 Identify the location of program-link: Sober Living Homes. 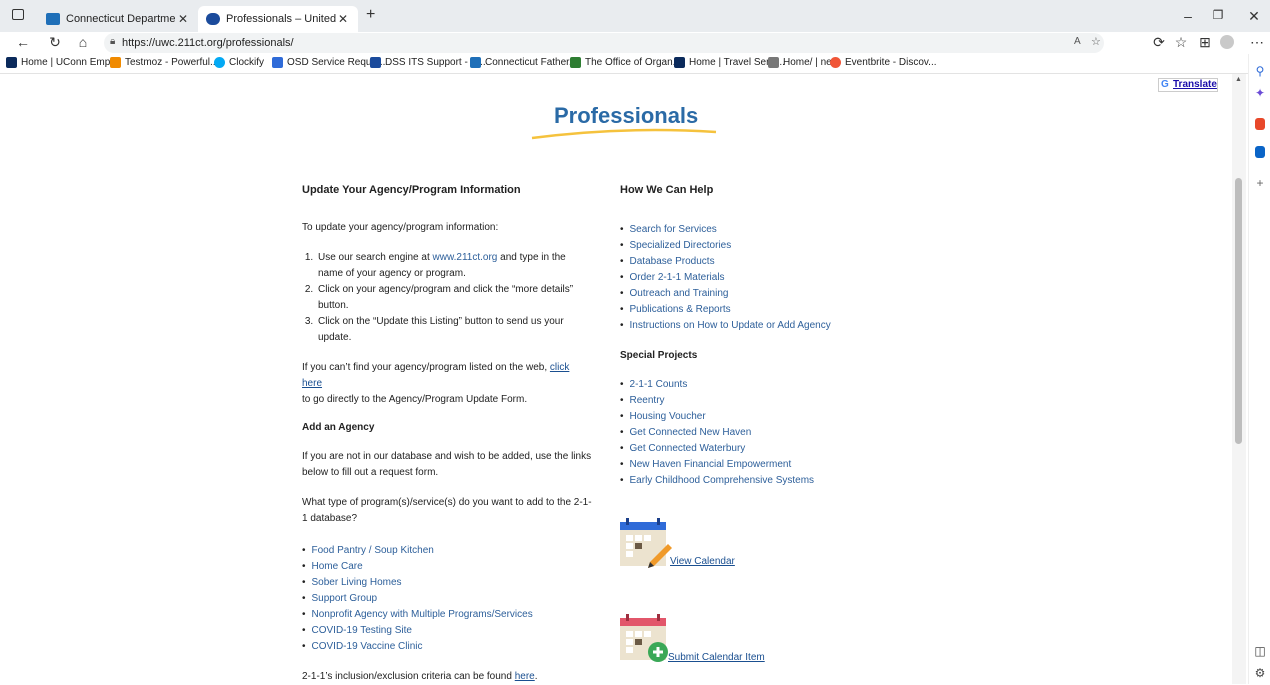
(447, 583).